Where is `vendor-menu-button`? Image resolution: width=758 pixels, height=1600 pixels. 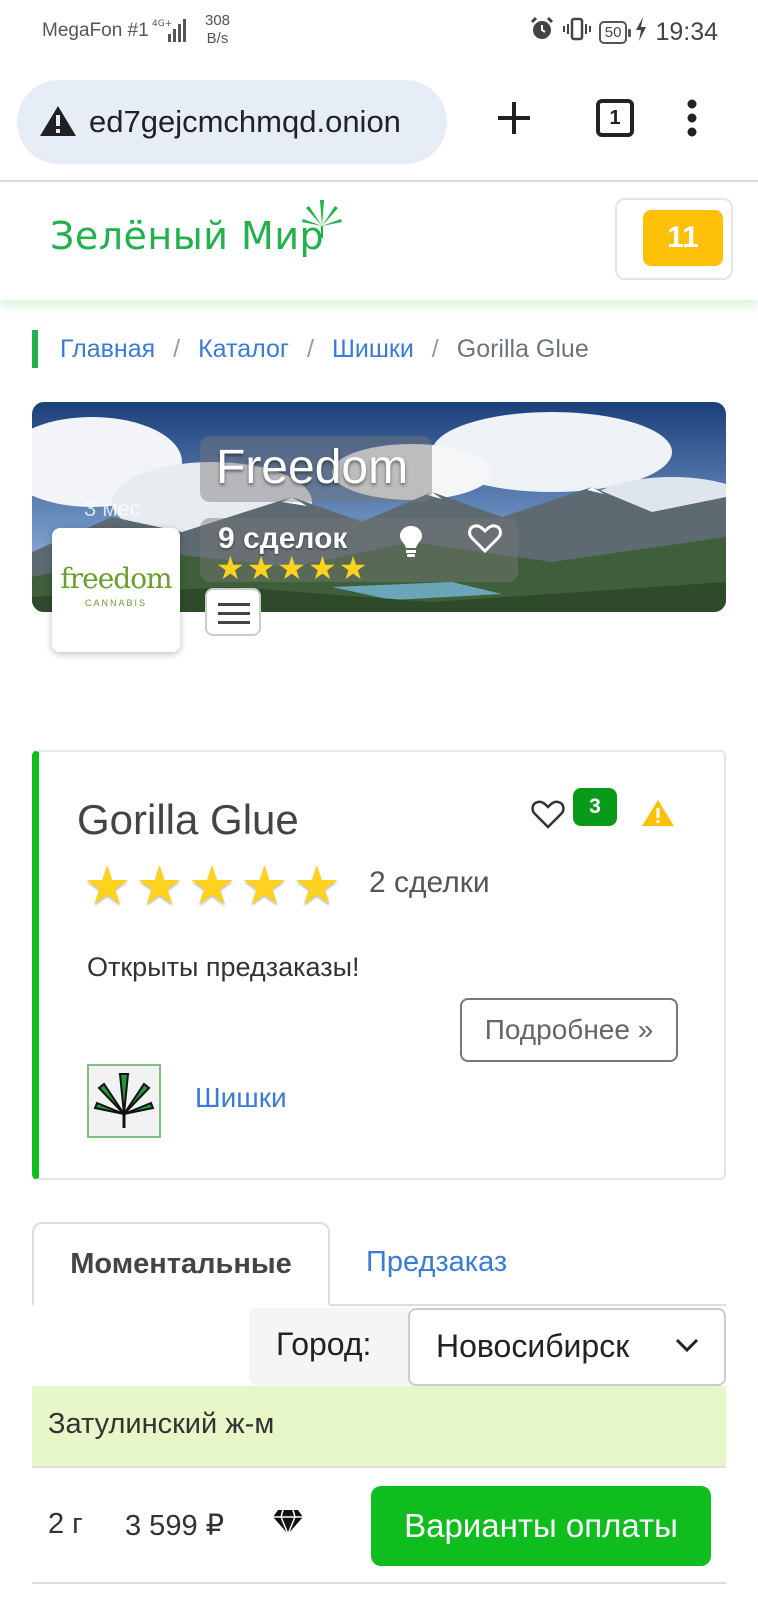
vendor-menu-button is located at coordinates (233, 612).